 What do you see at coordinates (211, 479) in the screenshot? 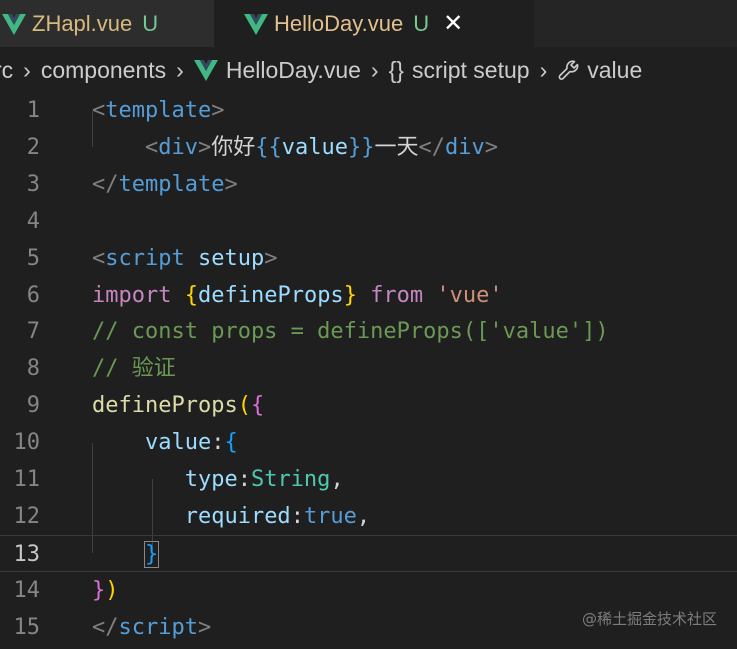
I see `code-token: type` at bounding box center [211, 479].